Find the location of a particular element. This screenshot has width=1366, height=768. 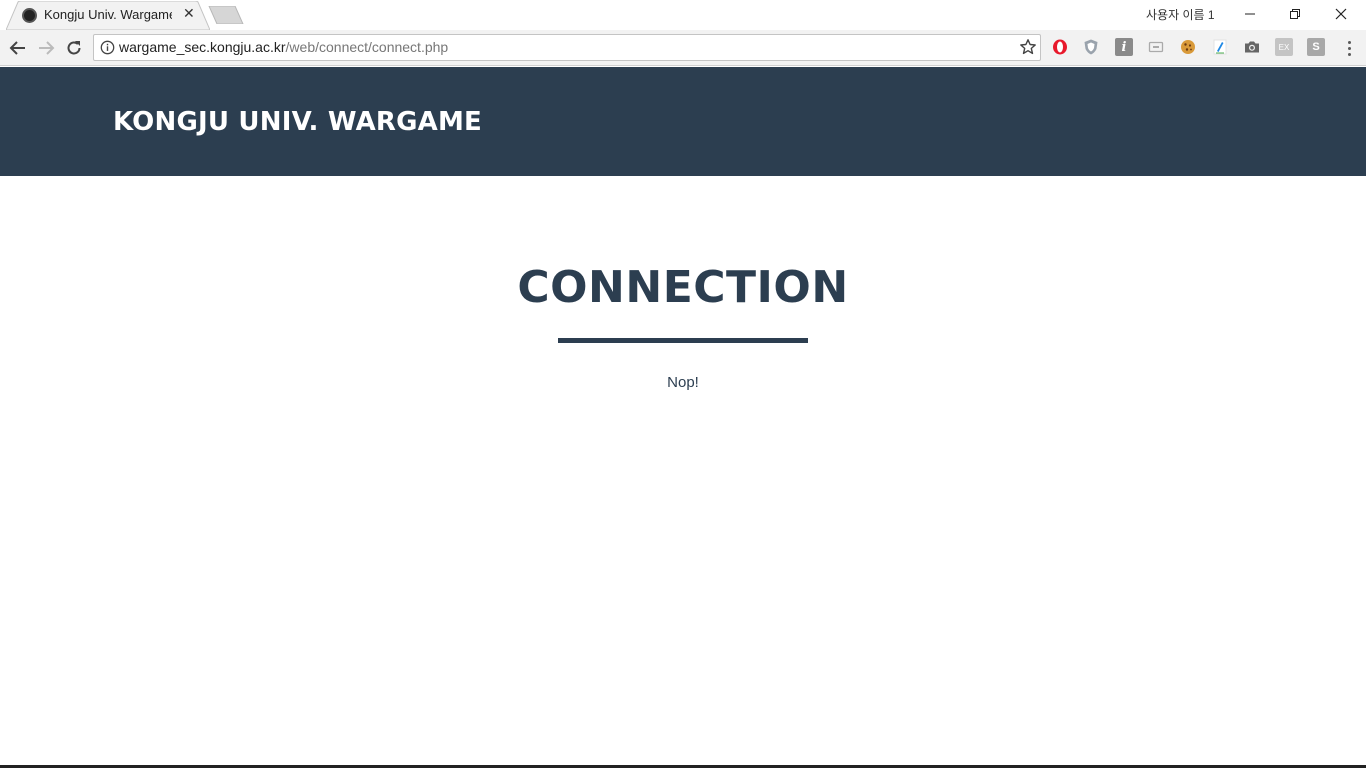

close-window-button is located at coordinates (1341, 14).